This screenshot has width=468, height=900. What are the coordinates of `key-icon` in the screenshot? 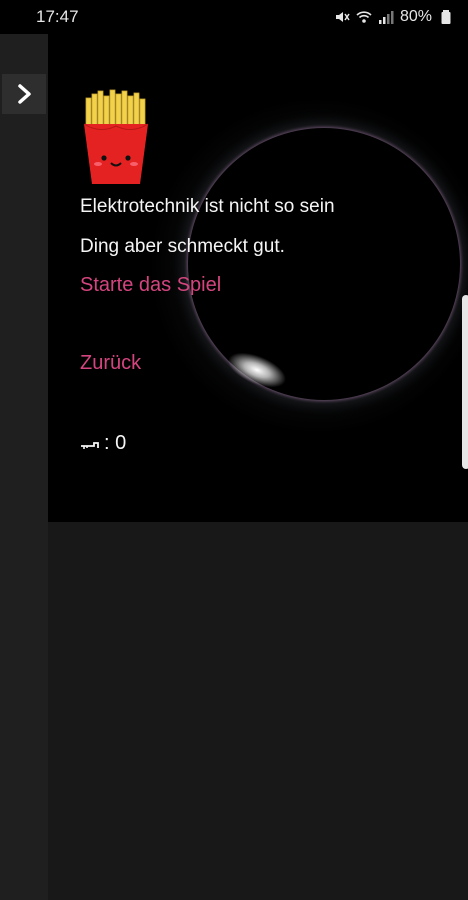 It's located at (90, 445).